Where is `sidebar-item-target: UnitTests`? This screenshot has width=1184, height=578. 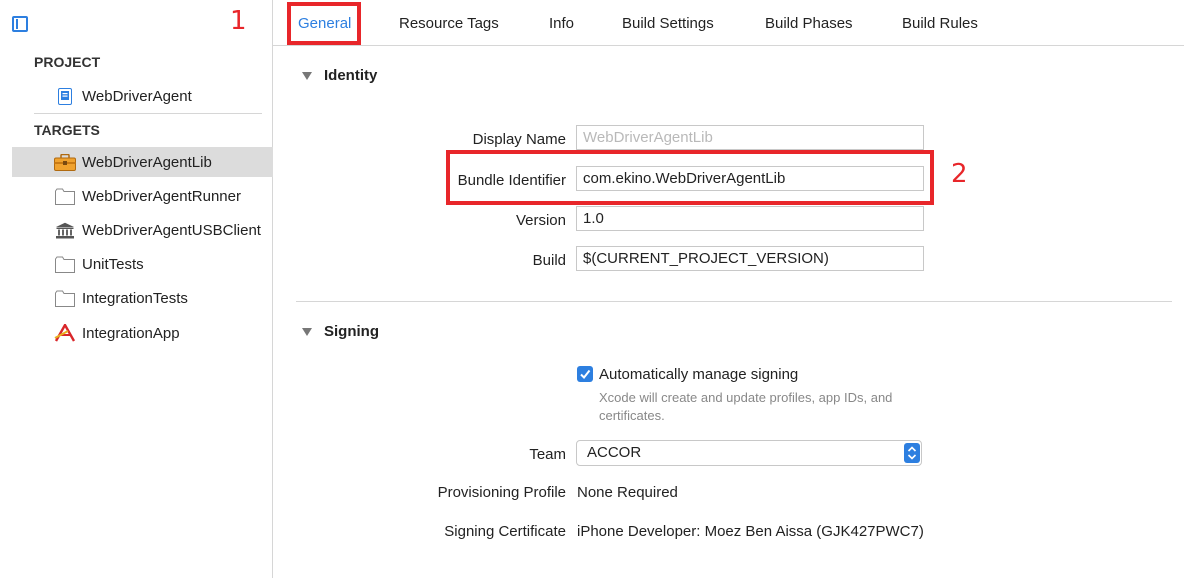
sidebar-item-target: UnitTests is located at coordinates (142, 264).